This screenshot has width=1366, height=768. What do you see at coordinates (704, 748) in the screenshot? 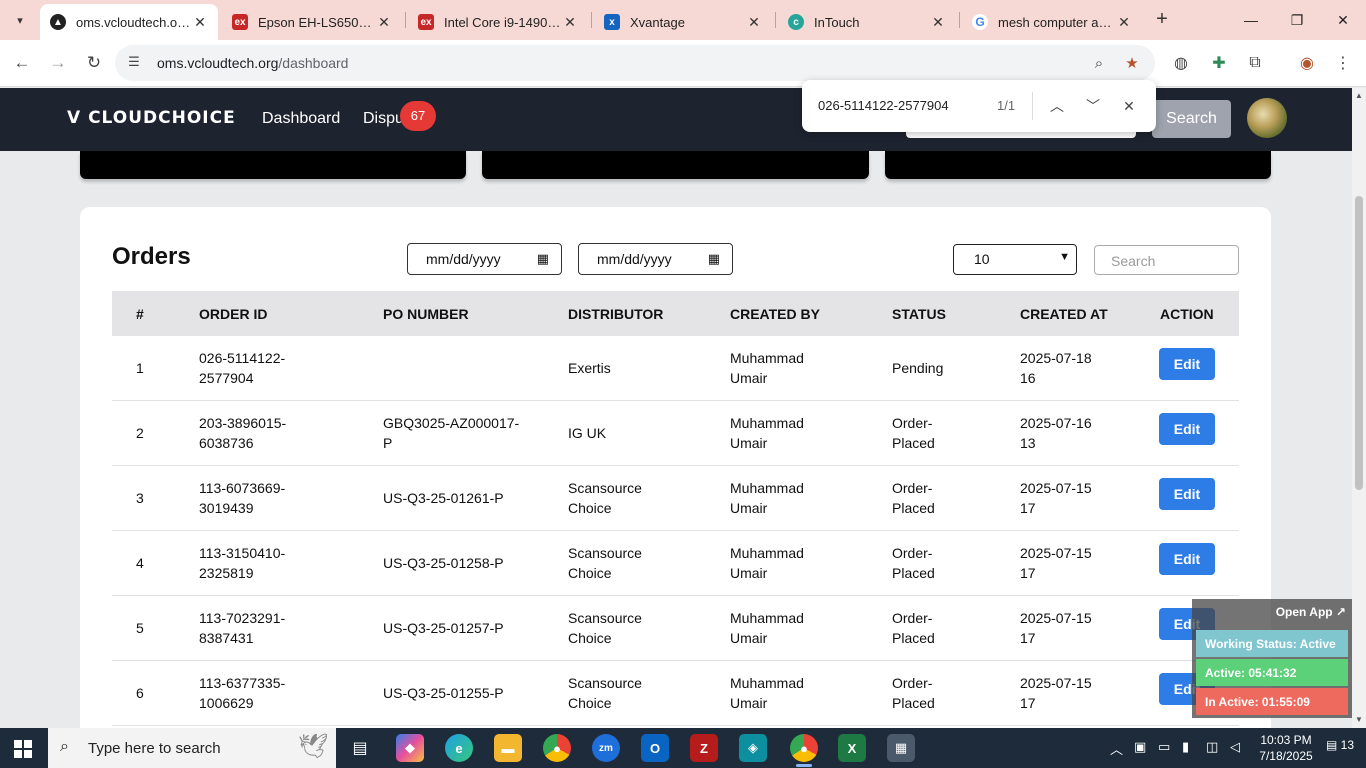
I see `filezilla-icon: Z` at bounding box center [704, 748].